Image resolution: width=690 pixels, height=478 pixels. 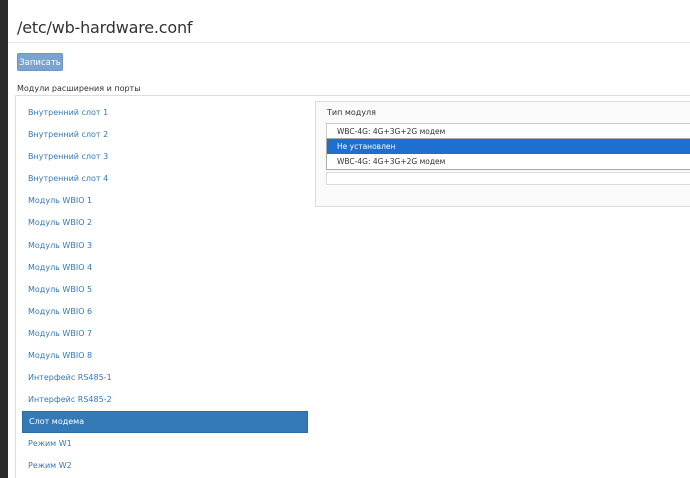 I want to click on nav-item-wbio-8: Модуль WBIO 8, so click(x=165, y=356).